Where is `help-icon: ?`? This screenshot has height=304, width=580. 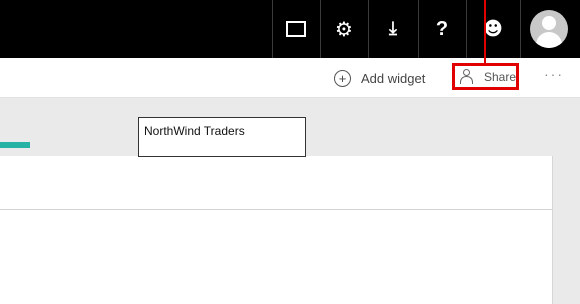
help-icon: ? is located at coordinates (442, 28).